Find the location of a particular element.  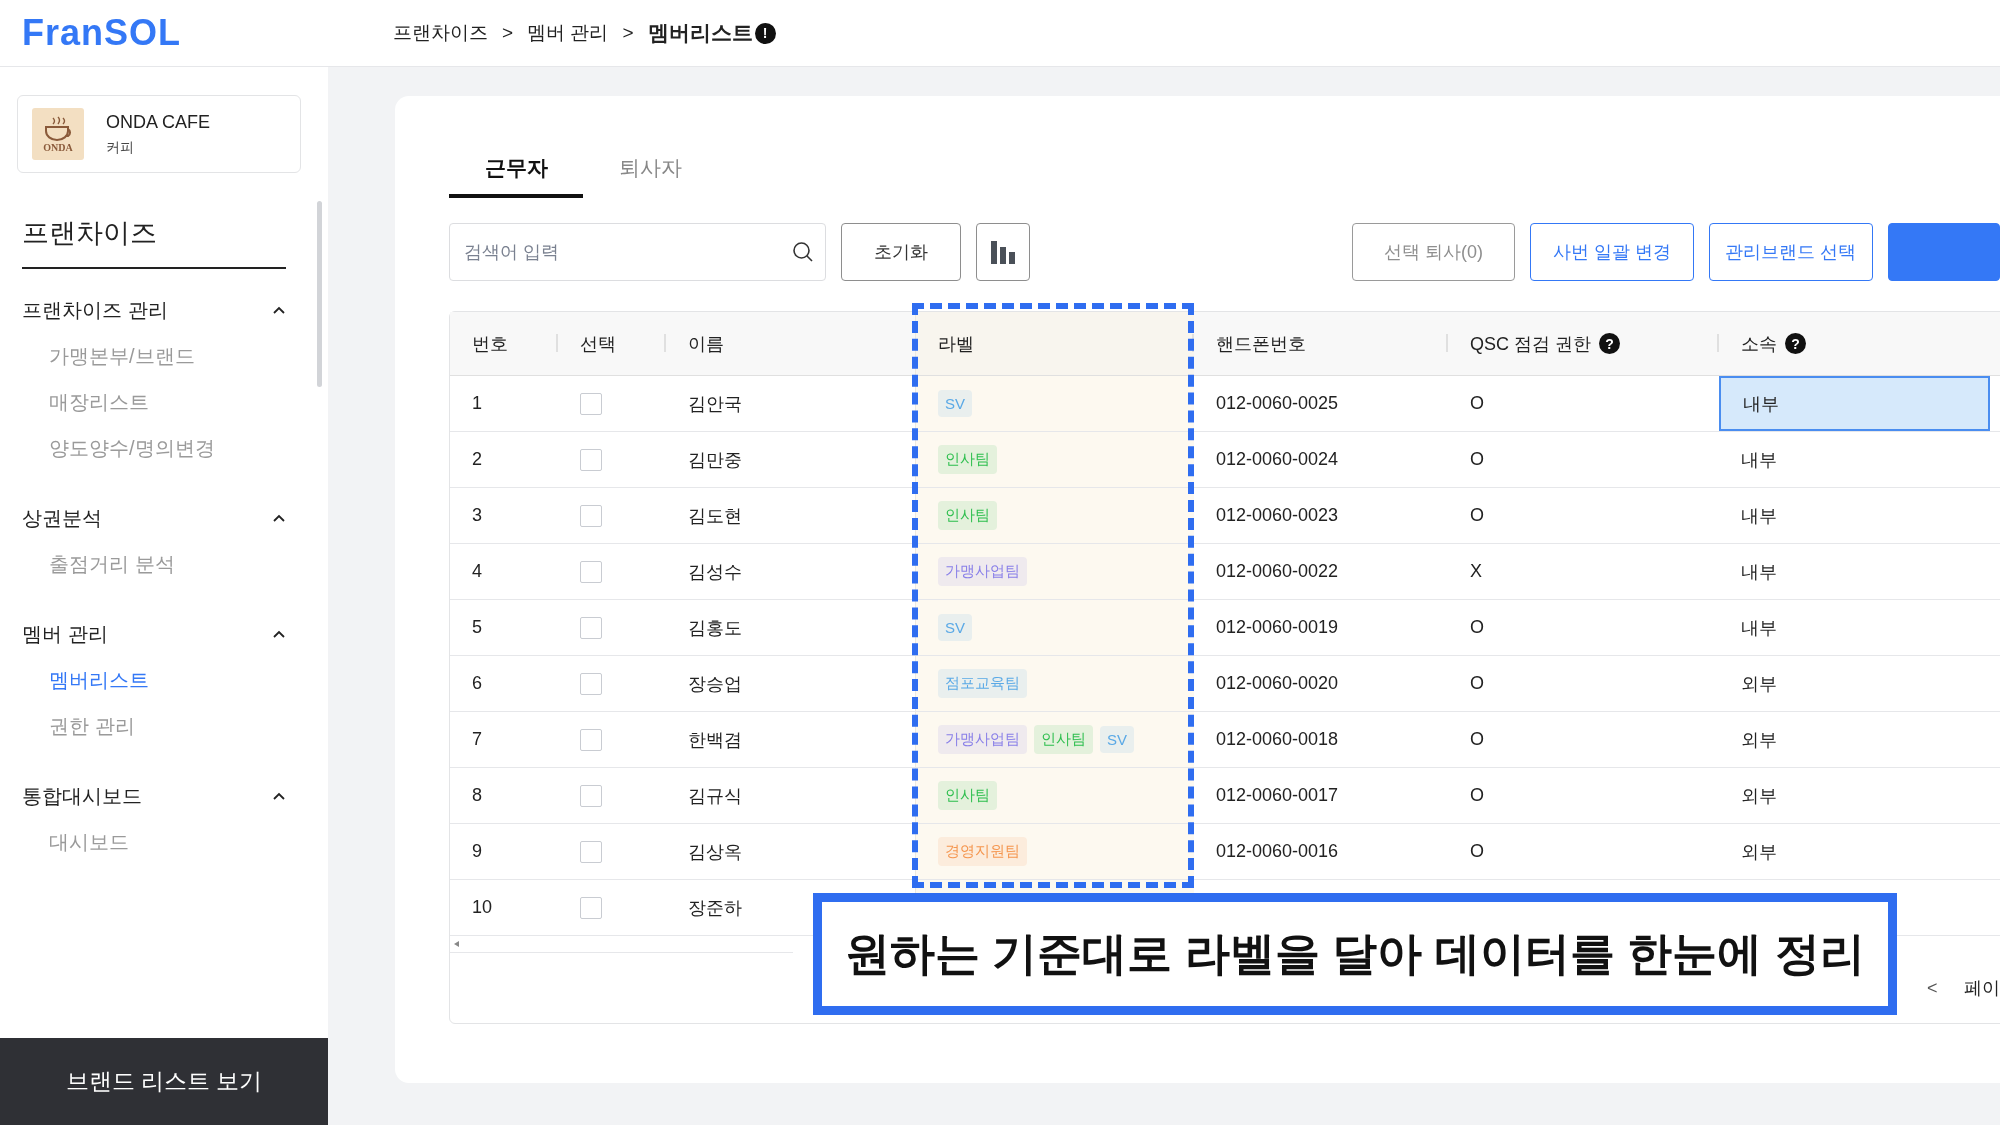

sidebar-item: 멤버리스트 is located at coordinates (154, 680).